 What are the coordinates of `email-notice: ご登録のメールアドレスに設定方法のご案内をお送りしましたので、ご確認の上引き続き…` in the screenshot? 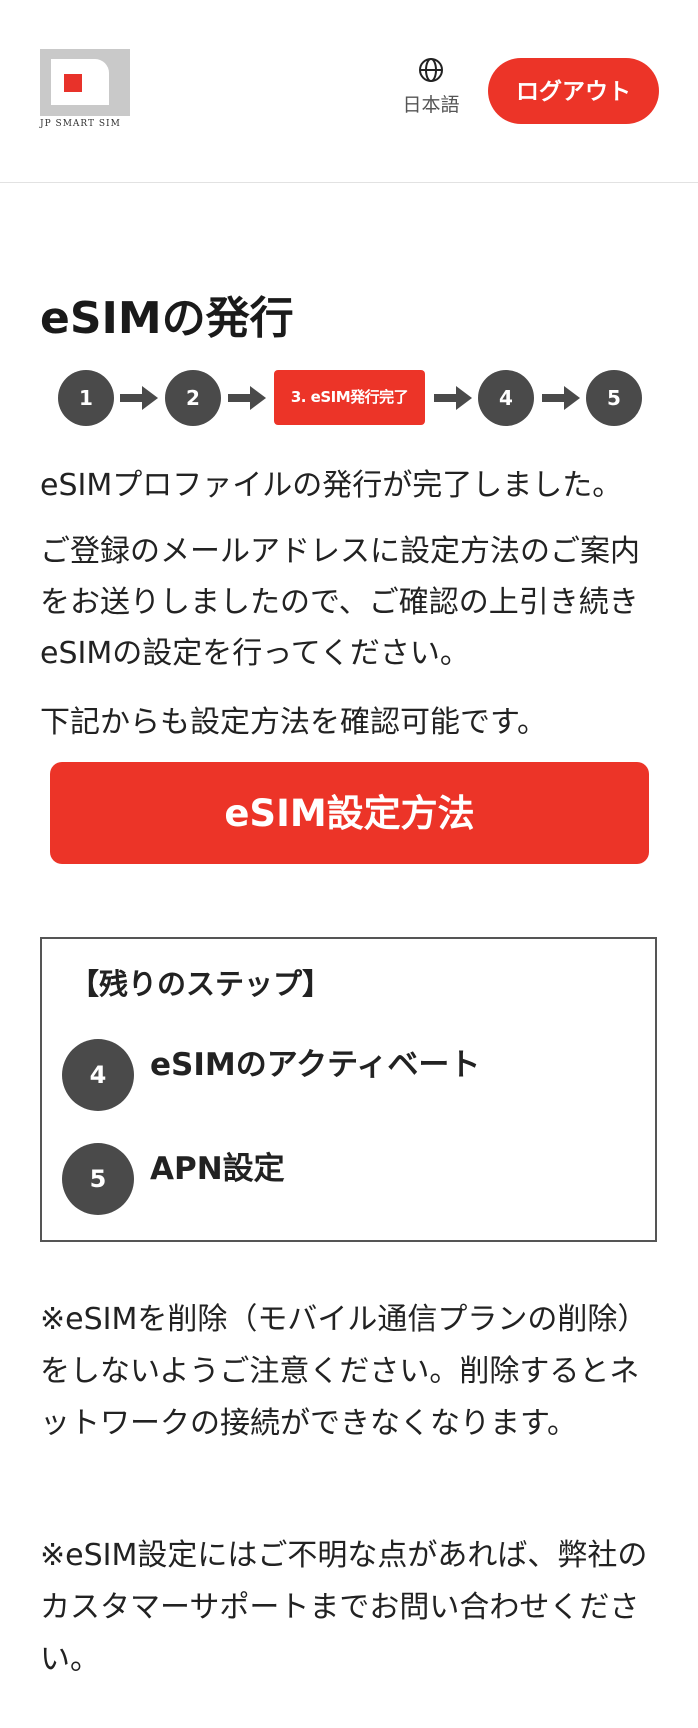 It's located at (340, 602).